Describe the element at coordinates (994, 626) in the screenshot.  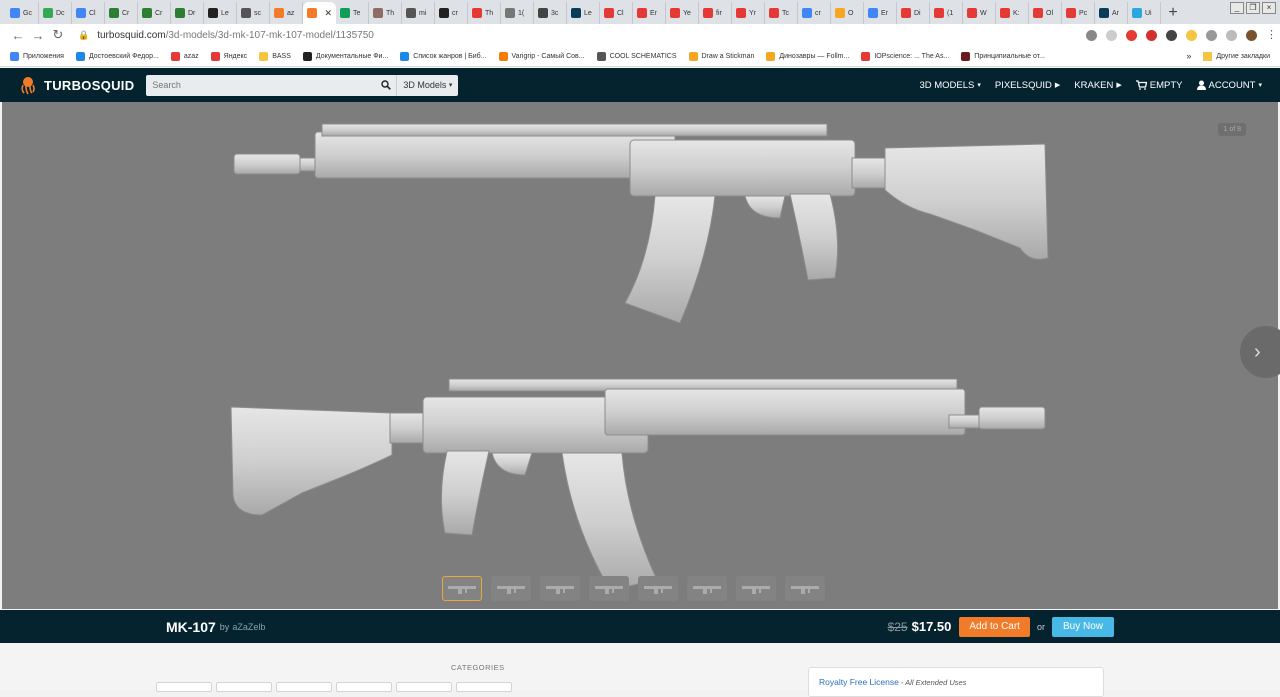
I see `add-to-cart-button: Add to Cart` at that location.